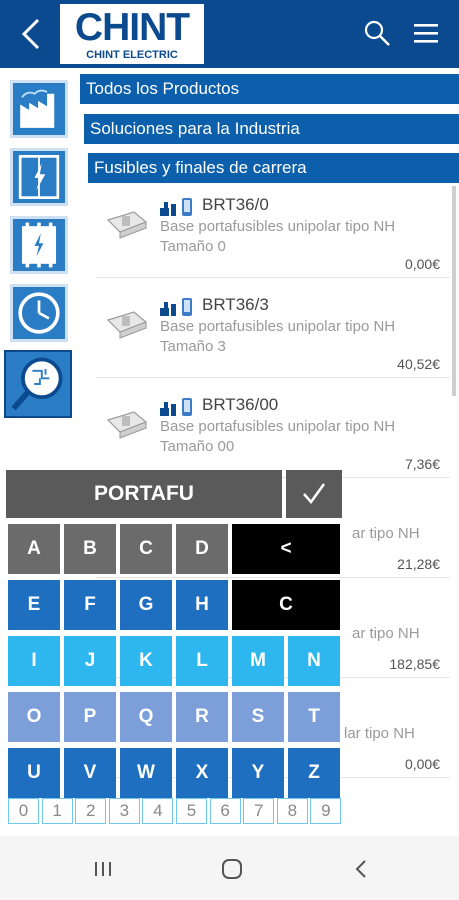 The height and width of the screenshot is (900, 459). I want to click on product-size: Tamaño 0, so click(193, 246).